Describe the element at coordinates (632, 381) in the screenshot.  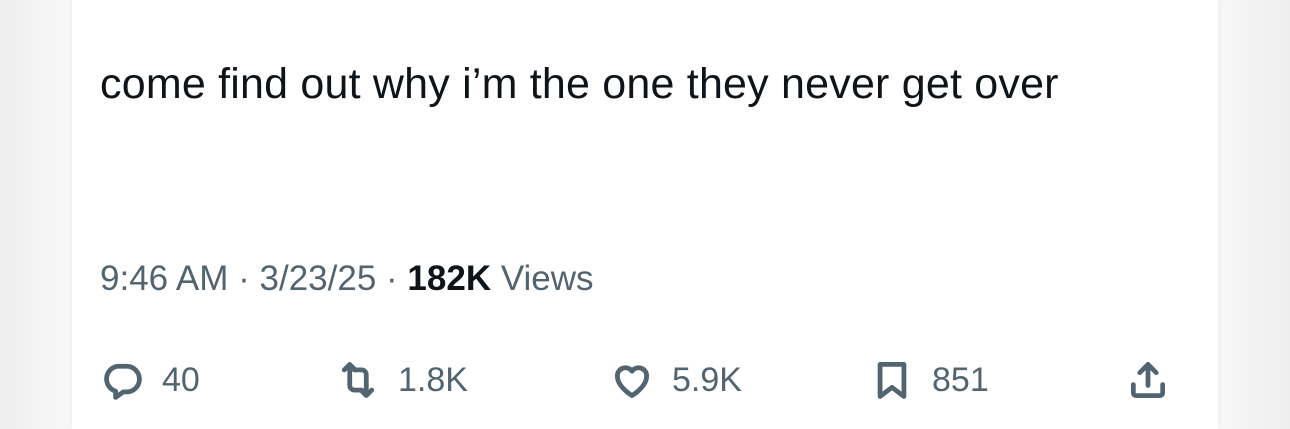
I see `heart-icon` at that location.